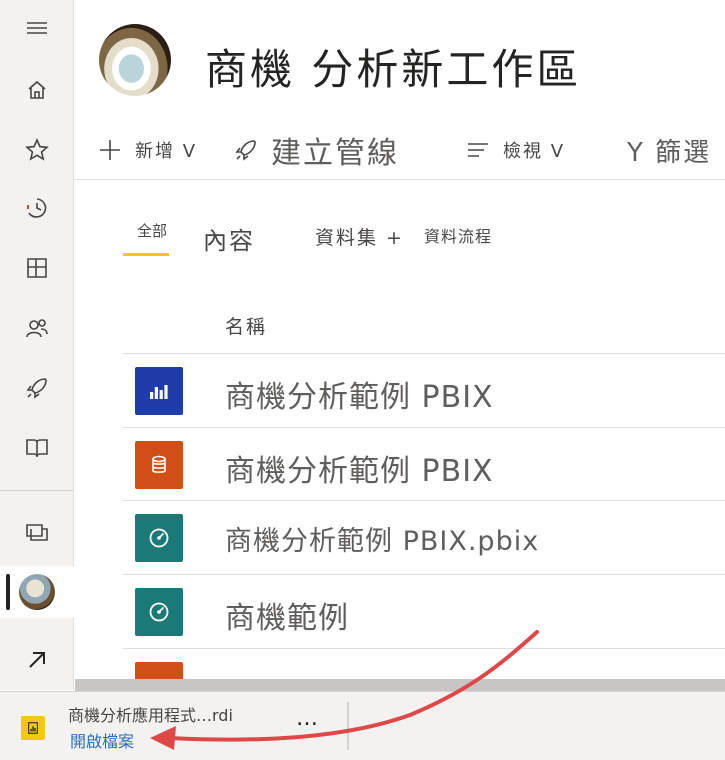 This screenshot has height=760, width=725. What do you see at coordinates (37, 150) in the screenshot?
I see `star-icon` at bounding box center [37, 150].